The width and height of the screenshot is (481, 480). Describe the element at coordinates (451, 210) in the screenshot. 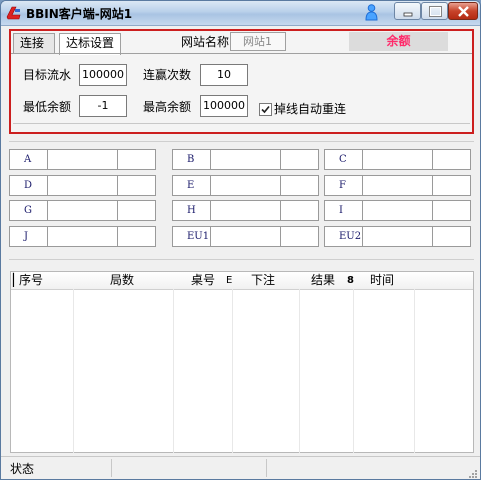

I see `grid-extra-cell-i` at that location.